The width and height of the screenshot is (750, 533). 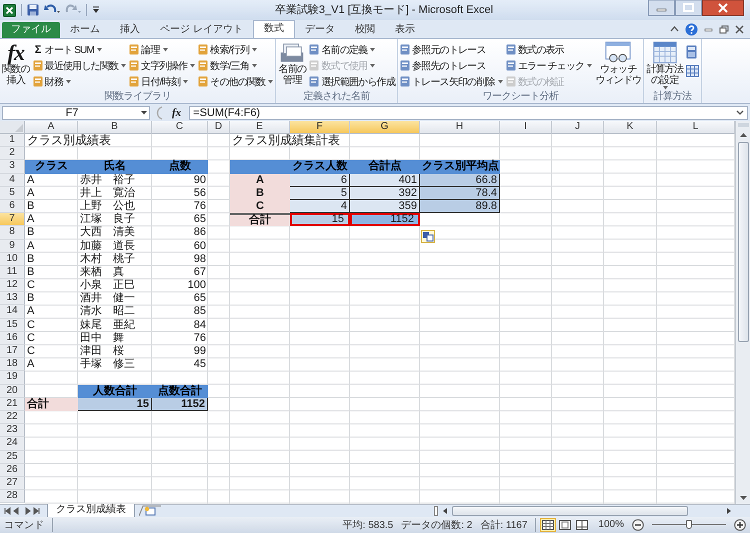 I want to click on new-sheet-icon, so click(x=150, y=510).